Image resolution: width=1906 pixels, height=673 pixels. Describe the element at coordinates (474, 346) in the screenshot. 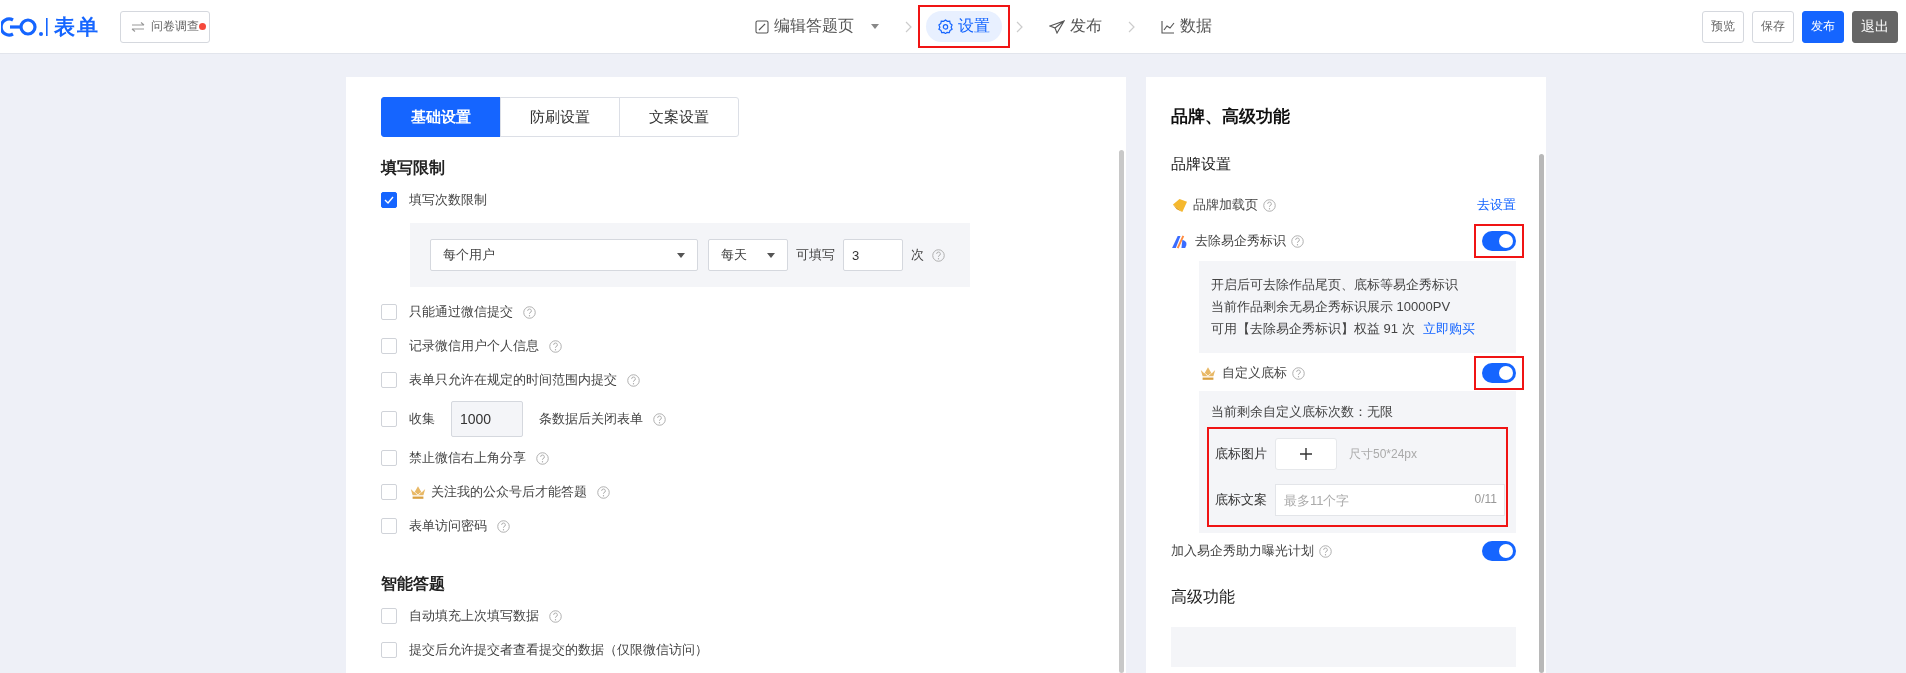

I see `option-label: 记录微信用户个人信息` at that location.